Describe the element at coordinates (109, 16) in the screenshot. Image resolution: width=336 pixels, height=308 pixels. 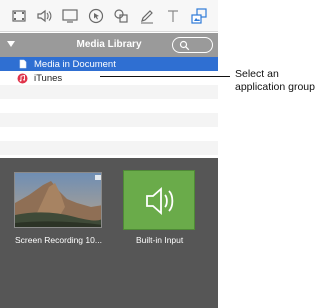
I see `toolbar` at that location.